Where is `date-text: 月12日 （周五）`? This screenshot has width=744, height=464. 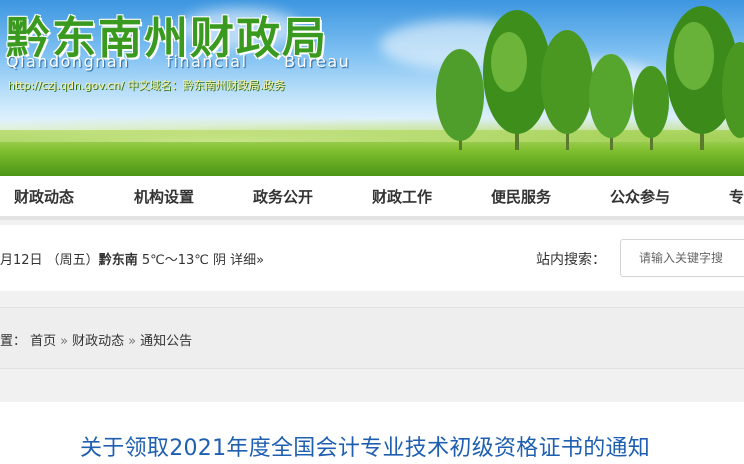
date-text: 月12日 （周五） is located at coordinates (49, 260).